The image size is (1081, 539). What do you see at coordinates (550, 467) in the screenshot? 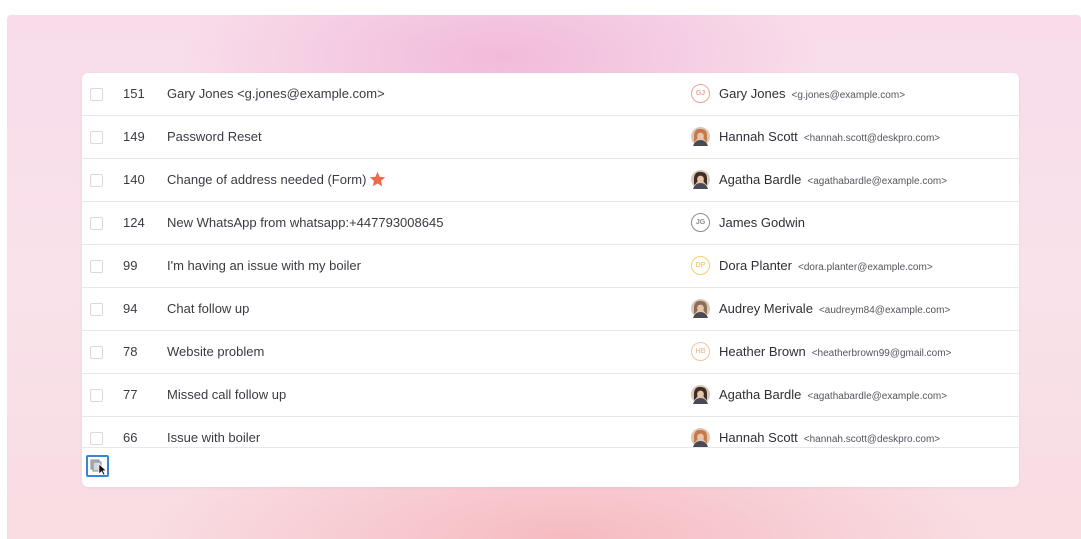
I see `ticket-list-footer` at bounding box center [550, 467].